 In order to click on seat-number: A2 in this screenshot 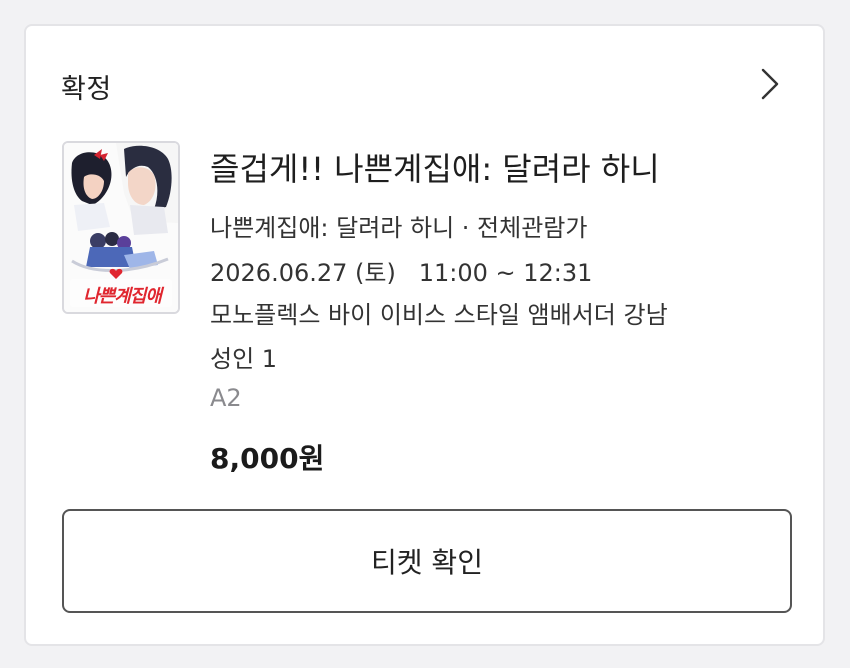, I will do `click(226, 398)`.